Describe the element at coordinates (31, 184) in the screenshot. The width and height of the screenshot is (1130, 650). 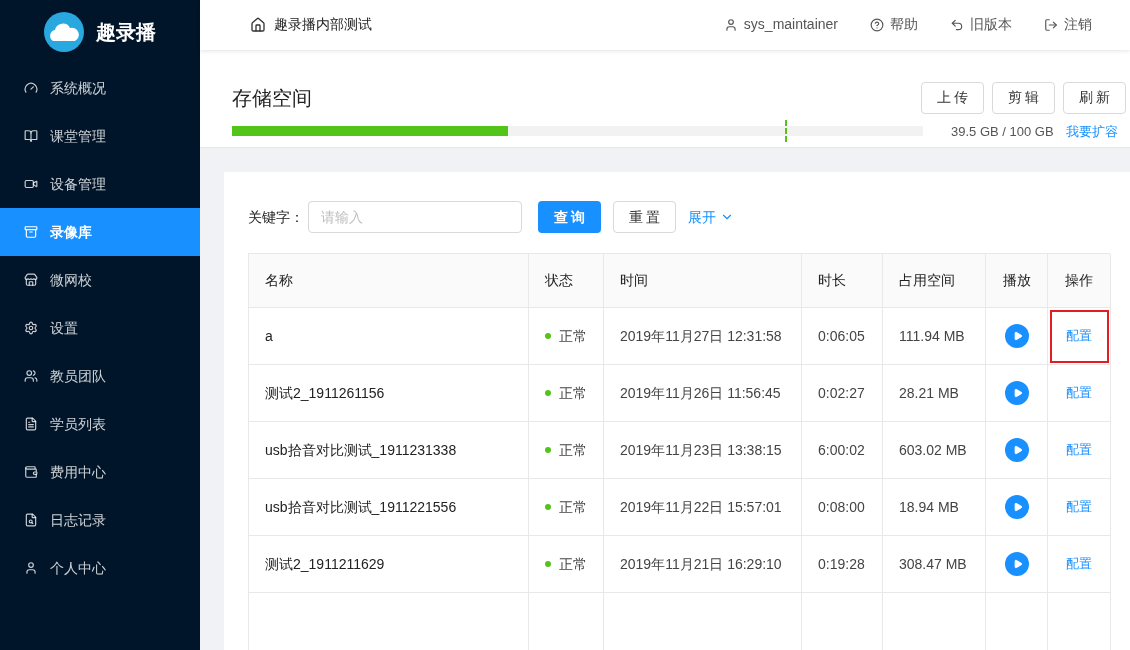
I see `camera-icon` at that location.